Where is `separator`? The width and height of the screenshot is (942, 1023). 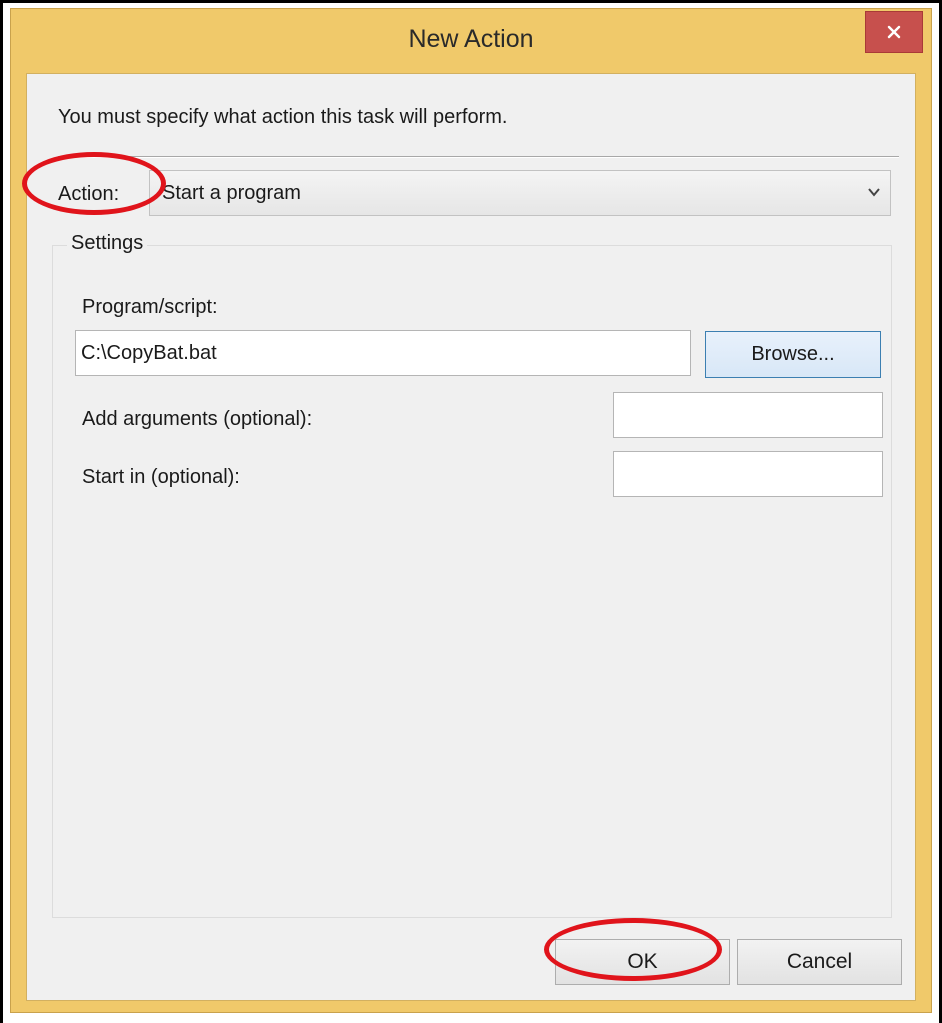 separator is located at coordinates (478, 157).